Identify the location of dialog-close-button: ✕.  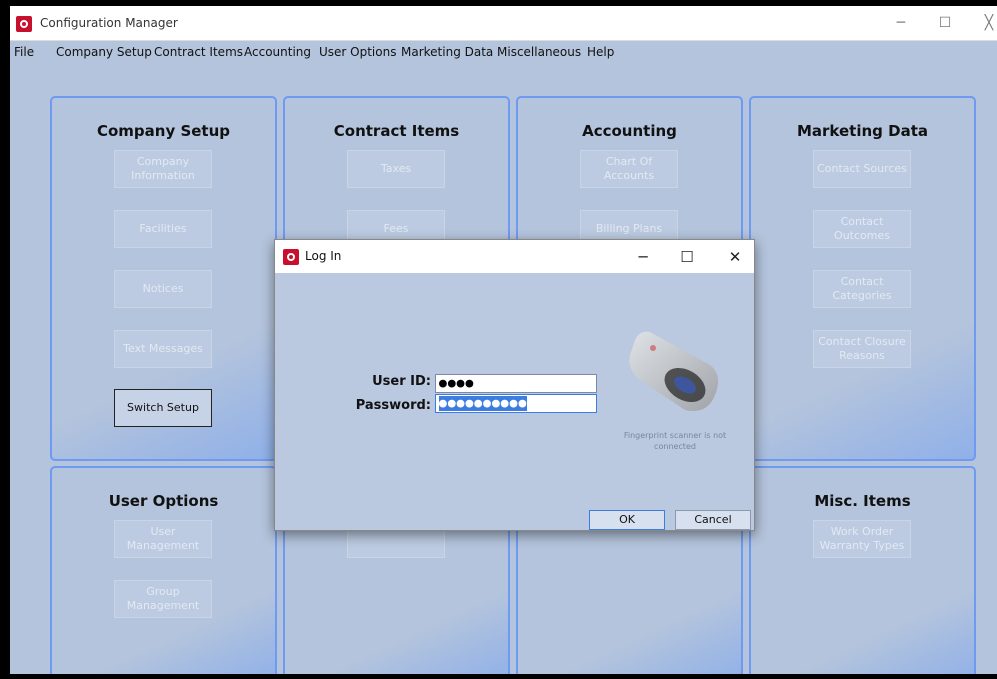
(735, 257).